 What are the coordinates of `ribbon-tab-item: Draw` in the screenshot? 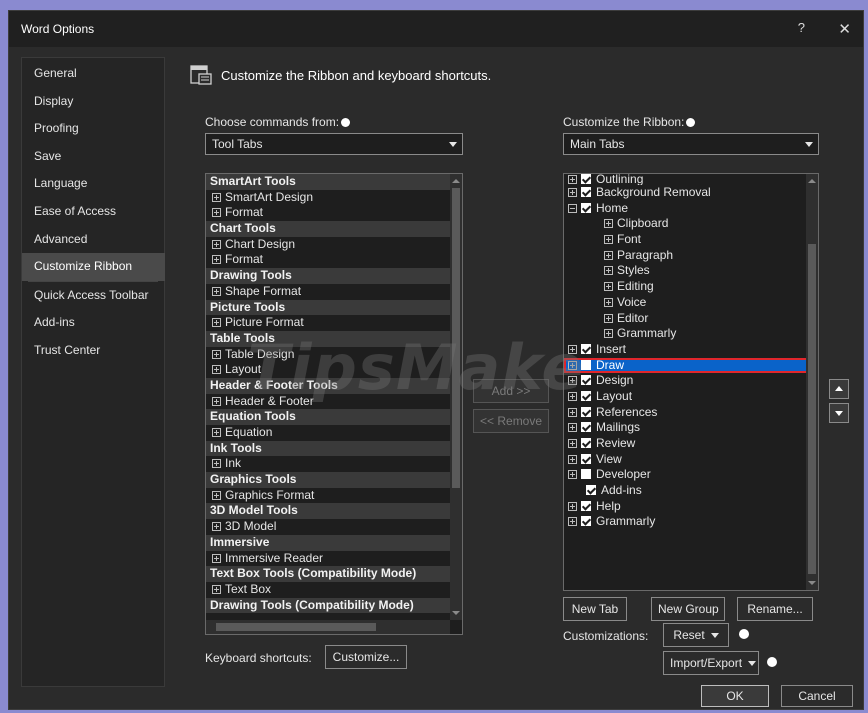 It's located at (691, 365).